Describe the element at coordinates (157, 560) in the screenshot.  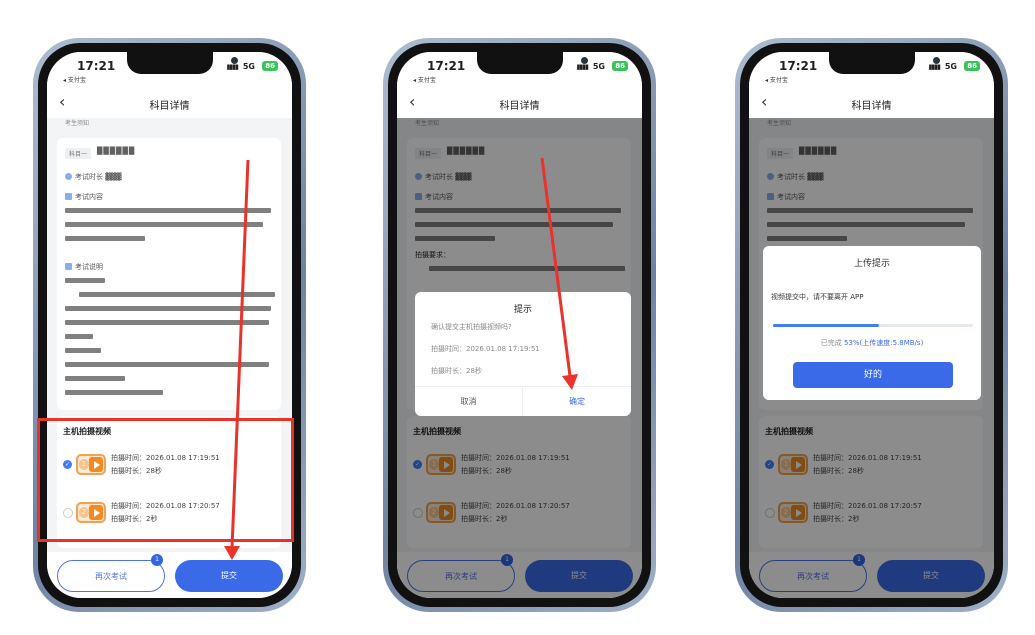
I see `retake-count-badge: 1` at that location.